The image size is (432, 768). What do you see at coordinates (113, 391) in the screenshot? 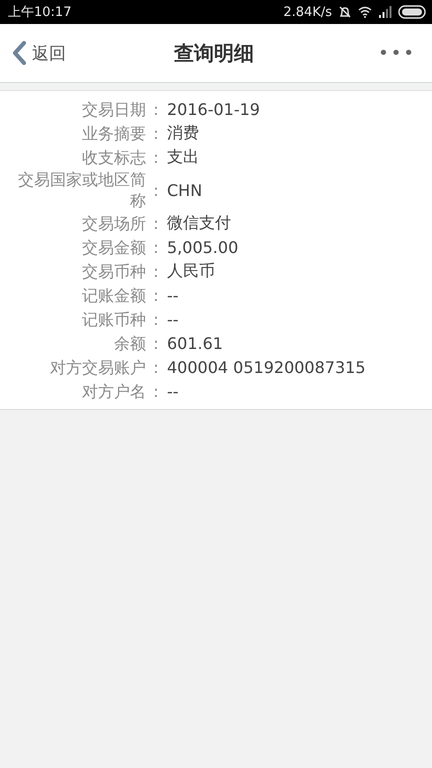
I see `field-label: 对方户名` at bounding box center [113, 391].